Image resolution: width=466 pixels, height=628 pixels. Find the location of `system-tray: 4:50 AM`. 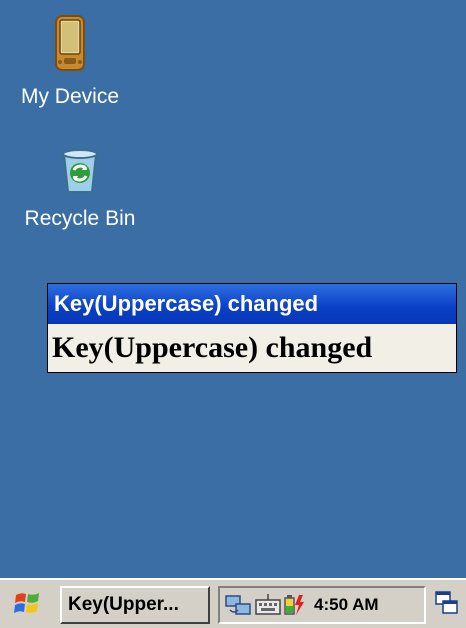

system-tray: 4:50 AM is located at coordinates (322, 605).